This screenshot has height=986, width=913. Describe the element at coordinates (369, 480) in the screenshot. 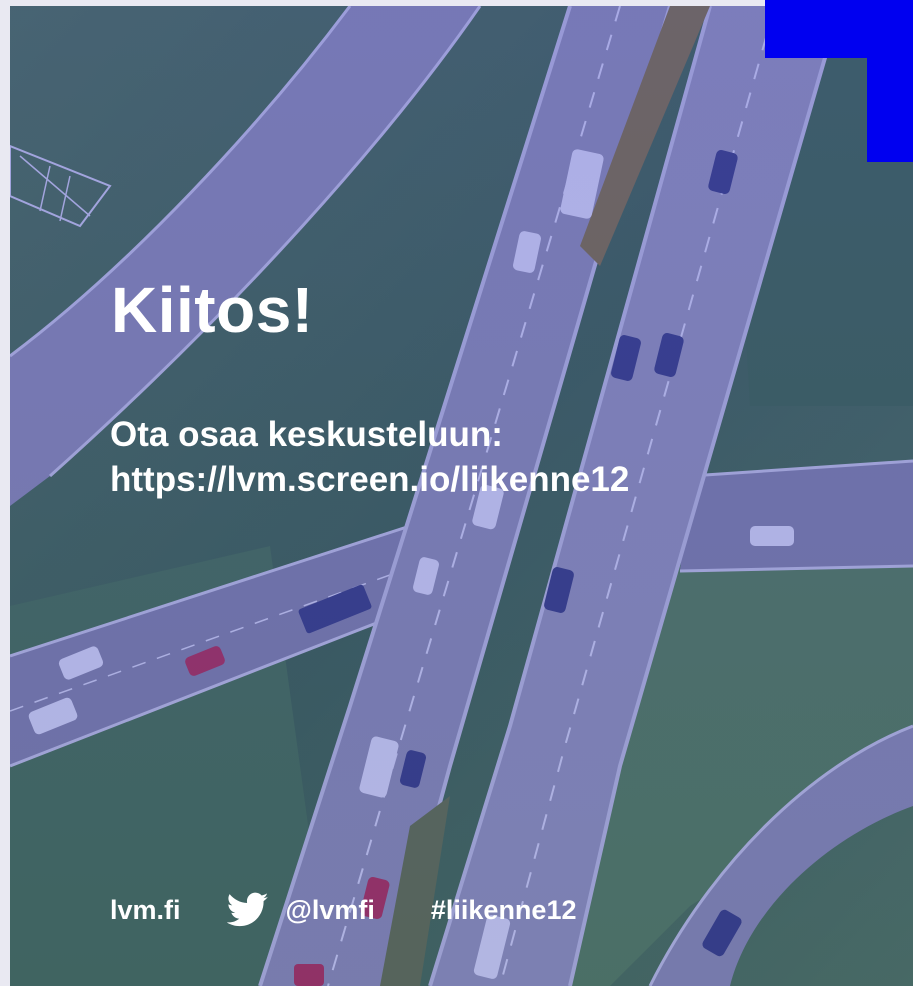

I see `discussion-link: https://lvm.screen.io/liikenne12` at that location.